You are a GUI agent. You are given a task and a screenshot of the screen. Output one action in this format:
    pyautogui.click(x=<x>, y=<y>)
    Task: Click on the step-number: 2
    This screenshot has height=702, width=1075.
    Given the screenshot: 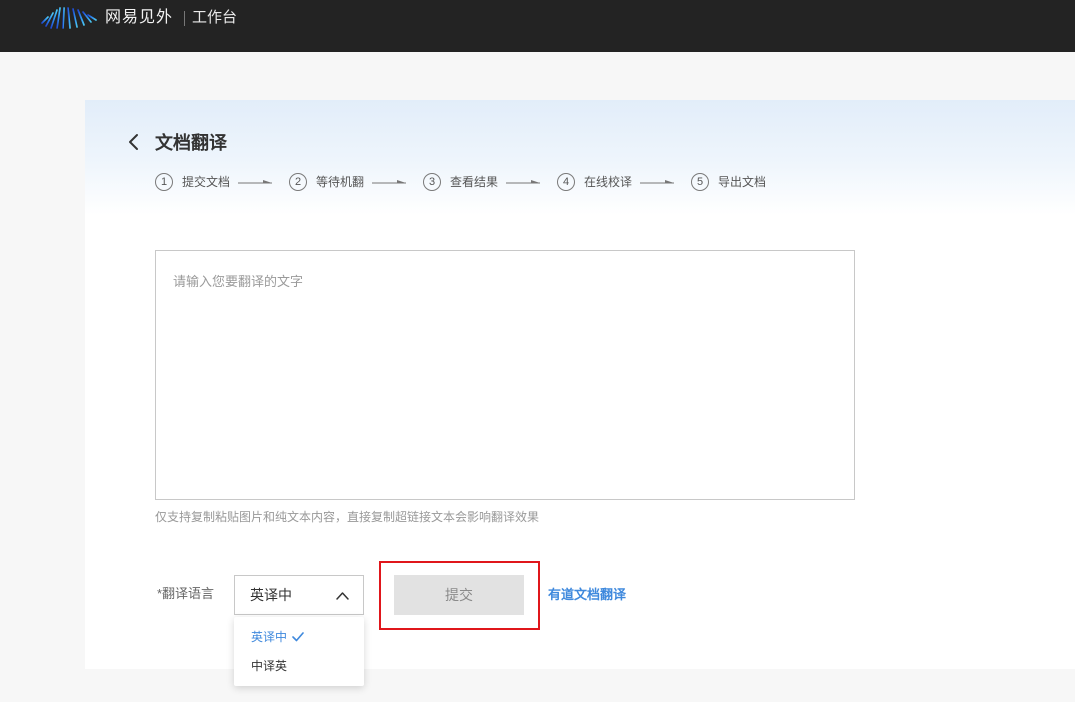 What is the action you would take?
    pyautogui.click(x=298, y=182)
    